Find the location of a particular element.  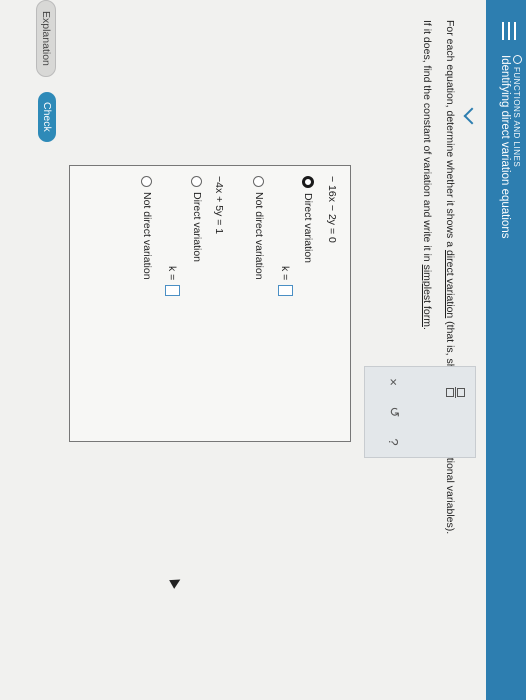

option-not-direct-2: Not direct variation is located at coordinates (147, 228).